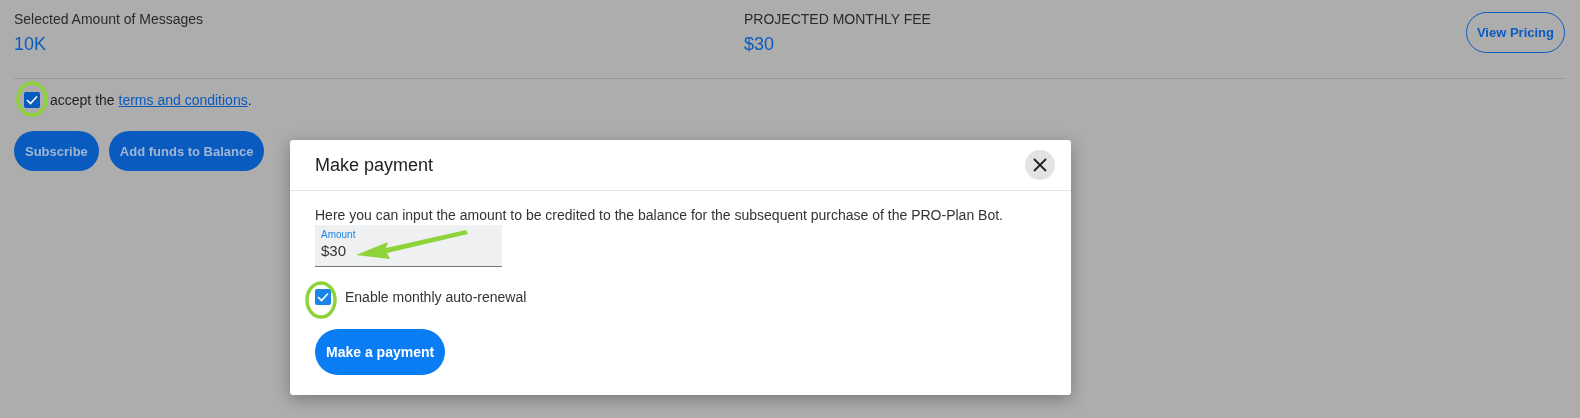 Image resolution: width=1580 pixels, height=418 pixels. I want to click on dialog-description: Here you can input the amount to be credited to the balance for the subsequent purchase of the PRO-Plan Bot., so click(659, 215).